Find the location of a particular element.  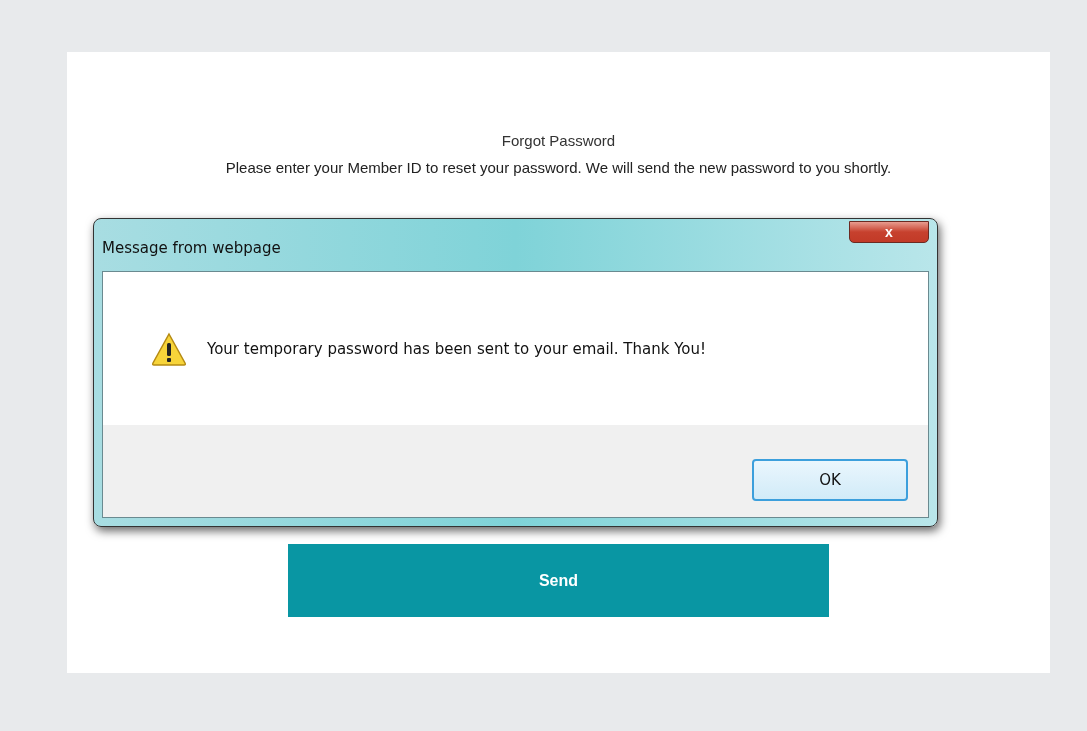

dialog-message: Your temporary password has been sent to your email. Thank You! is located at coordinates (456, 348).